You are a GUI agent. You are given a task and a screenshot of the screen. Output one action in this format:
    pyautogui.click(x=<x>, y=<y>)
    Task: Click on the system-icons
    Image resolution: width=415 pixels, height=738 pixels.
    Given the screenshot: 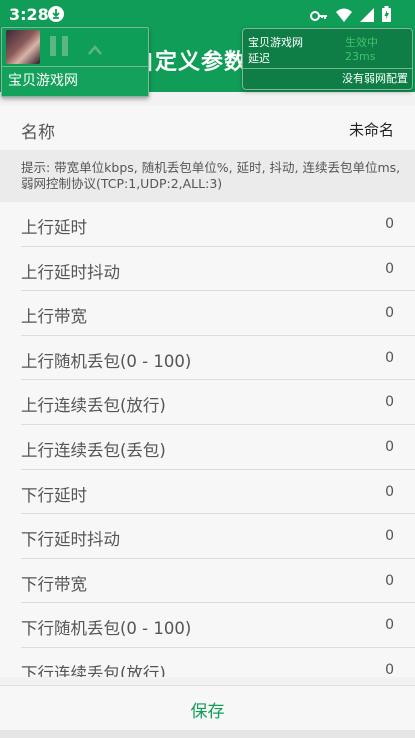 What is the action you would take?
    pyautogui.click(x=350, y=16)
    